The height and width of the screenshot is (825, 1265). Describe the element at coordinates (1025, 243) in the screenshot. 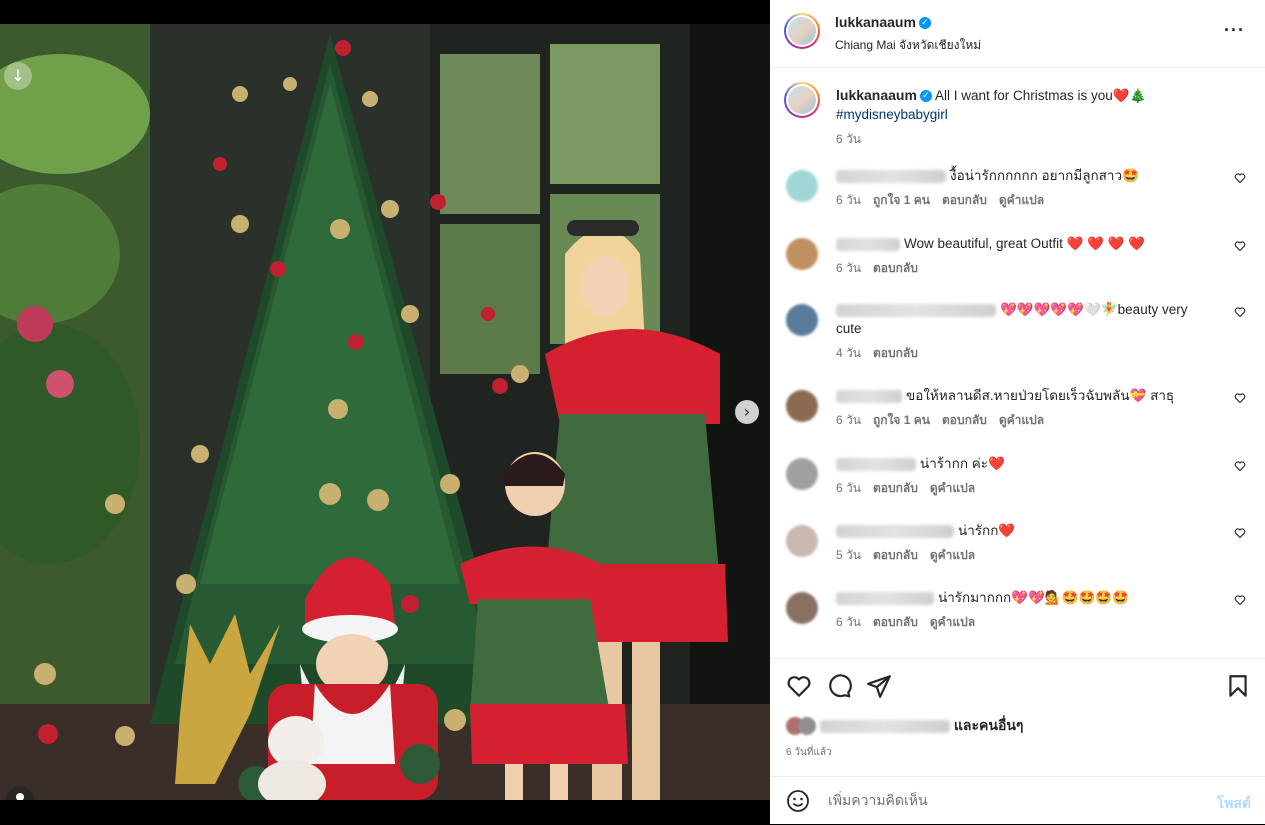

I see `comment-text: Wow beautiful, great Outfit ❤️ ❤️ ❤️ ❤️` at that location.